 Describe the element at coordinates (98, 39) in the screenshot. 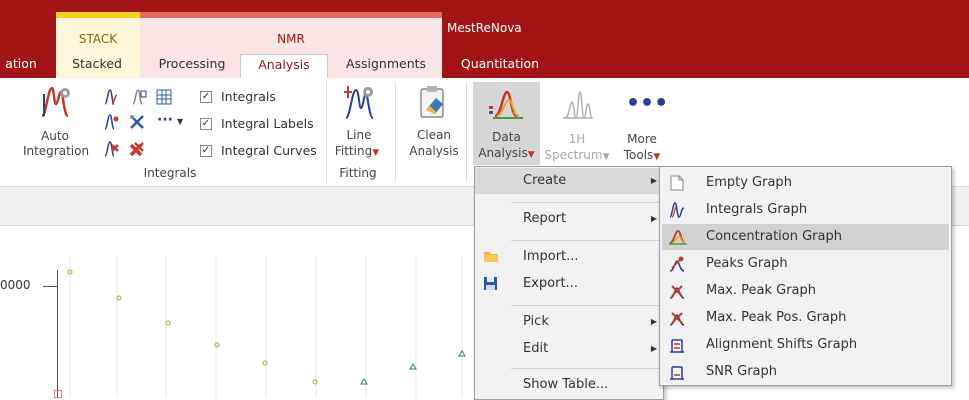

I see `context-label-stack: STACK` at that location.